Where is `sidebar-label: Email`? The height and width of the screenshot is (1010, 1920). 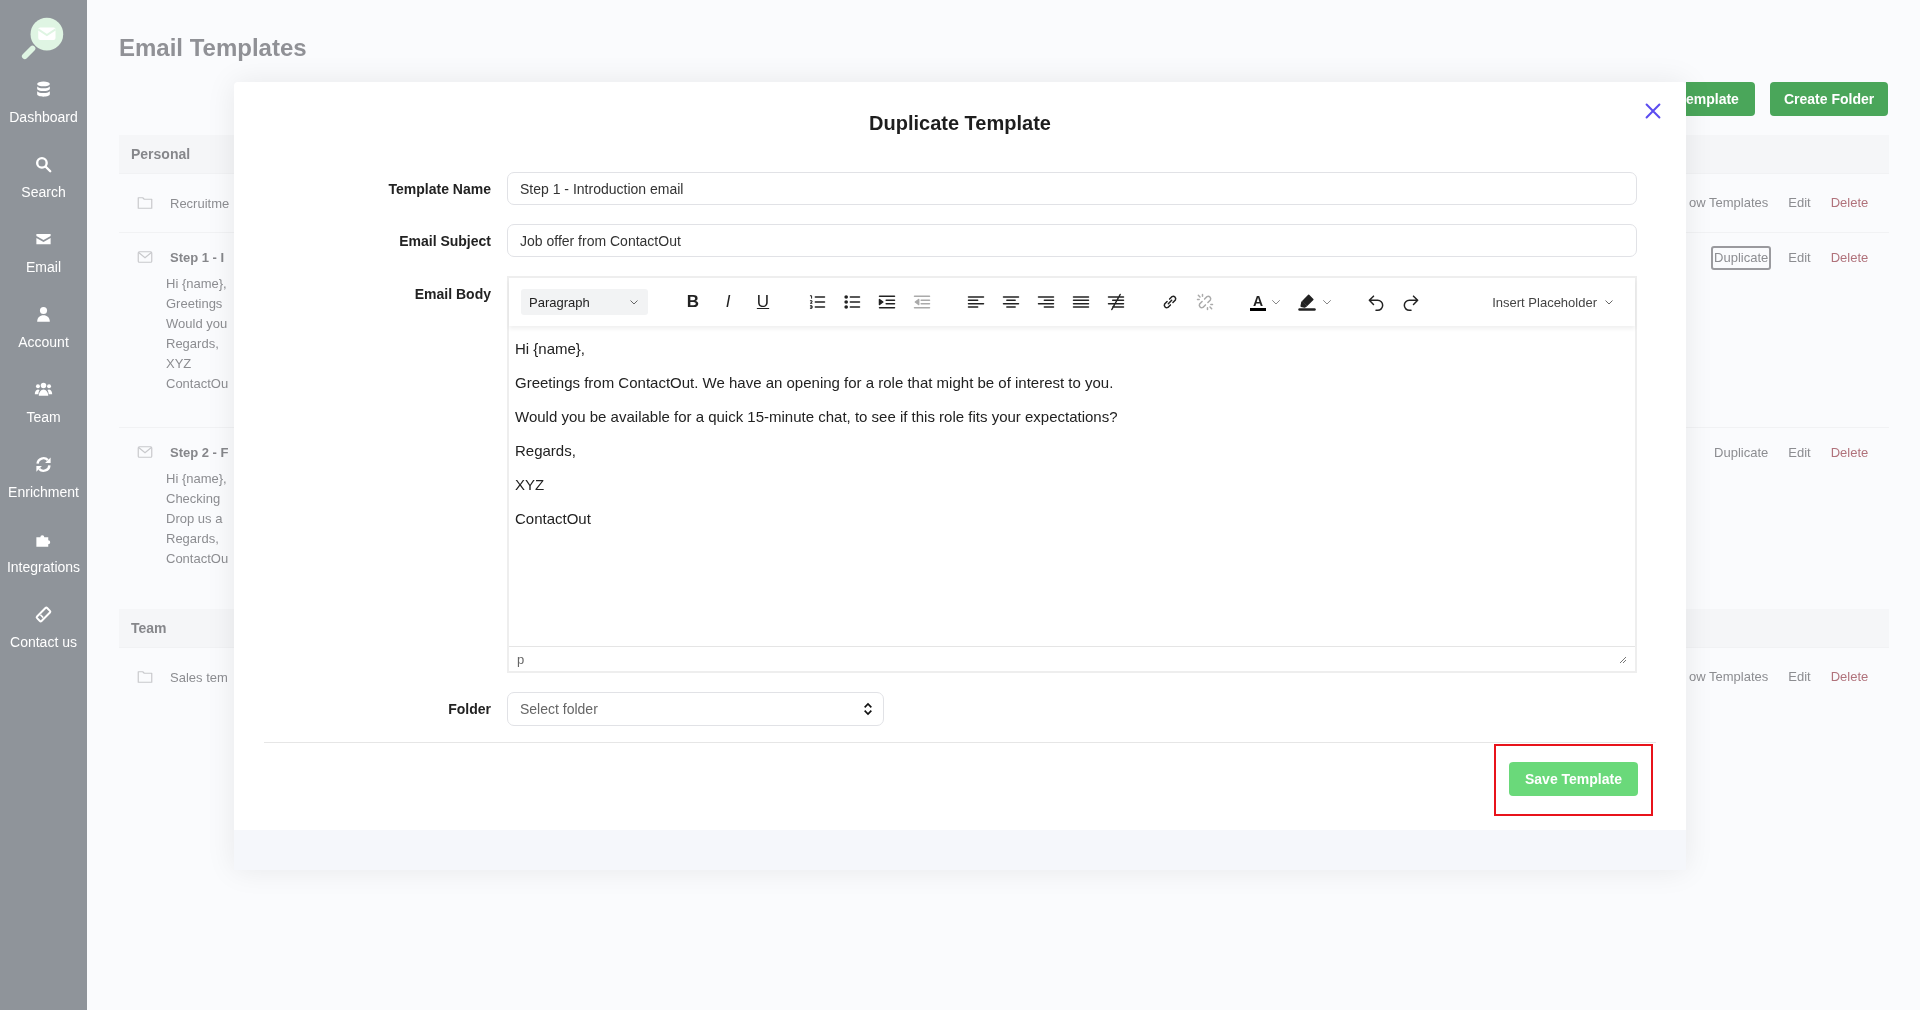
sidebar-label: Email is located at coordinates (43, 267).